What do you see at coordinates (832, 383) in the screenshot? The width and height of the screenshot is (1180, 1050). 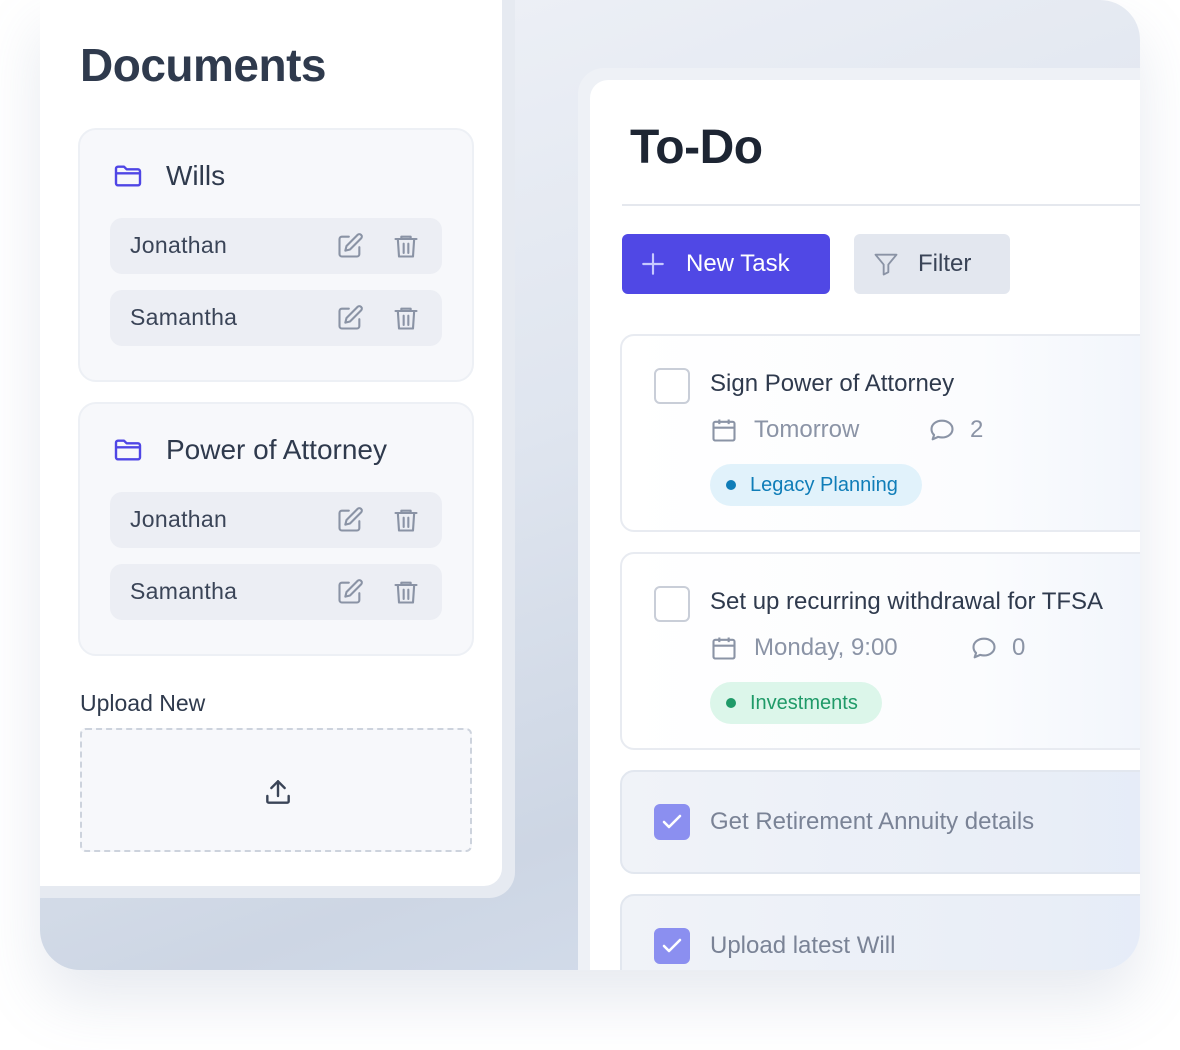 I see `task-title: Sign Power of Attorney` at bounding box center [832, 383].